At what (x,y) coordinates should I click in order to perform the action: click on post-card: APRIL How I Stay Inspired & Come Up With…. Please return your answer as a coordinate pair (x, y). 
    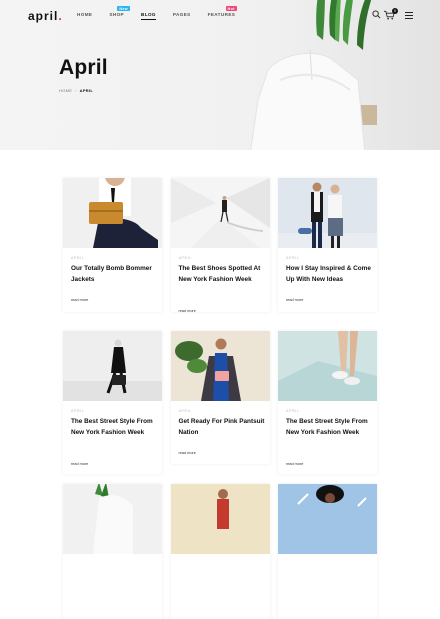
    Looking at the image, I should click on (327, 245).